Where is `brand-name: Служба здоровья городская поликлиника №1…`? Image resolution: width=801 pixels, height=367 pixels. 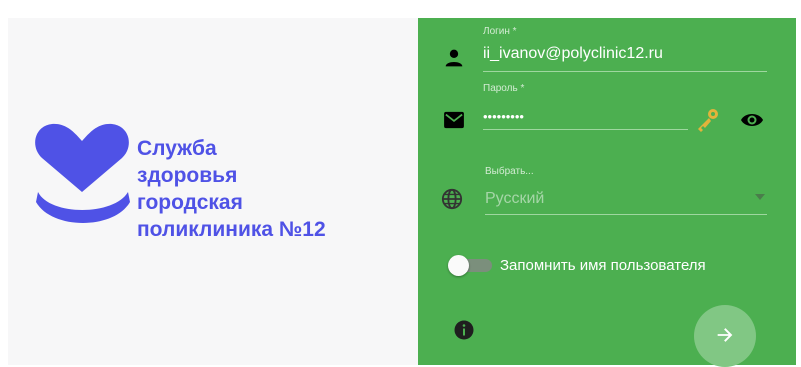 brand-name: Служба здоровья городская поликлиника №1… is located at coordinates (231, 189).